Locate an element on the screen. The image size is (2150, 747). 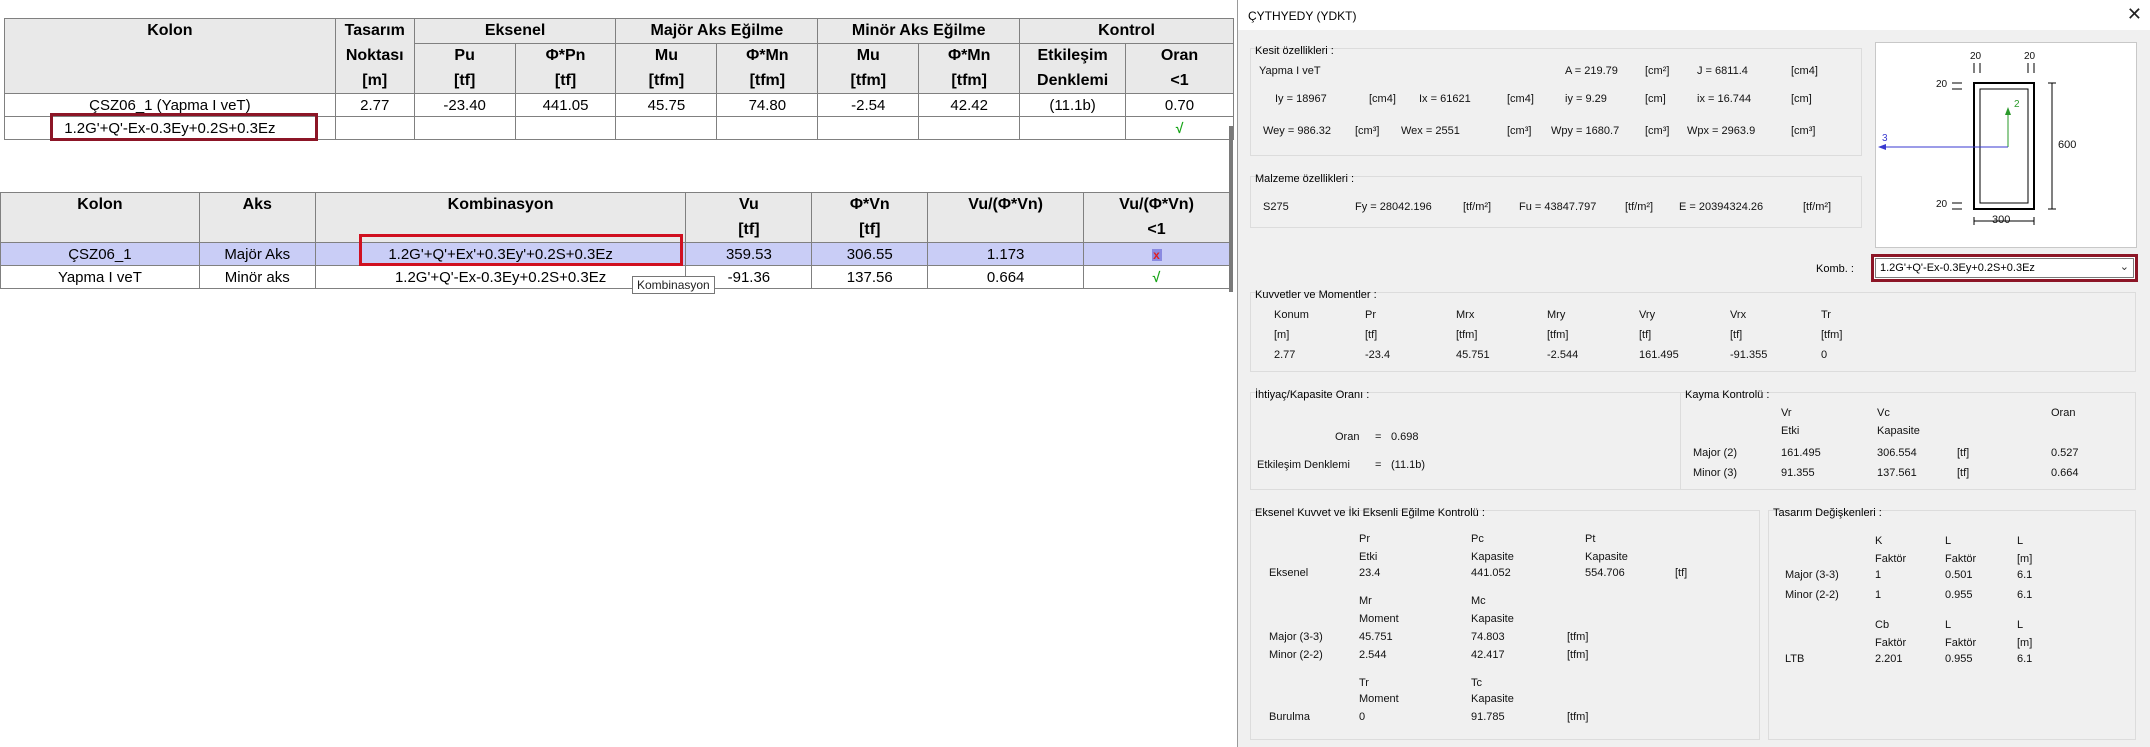
cell-aks: Minör aks is located at coordinates (257, 277).